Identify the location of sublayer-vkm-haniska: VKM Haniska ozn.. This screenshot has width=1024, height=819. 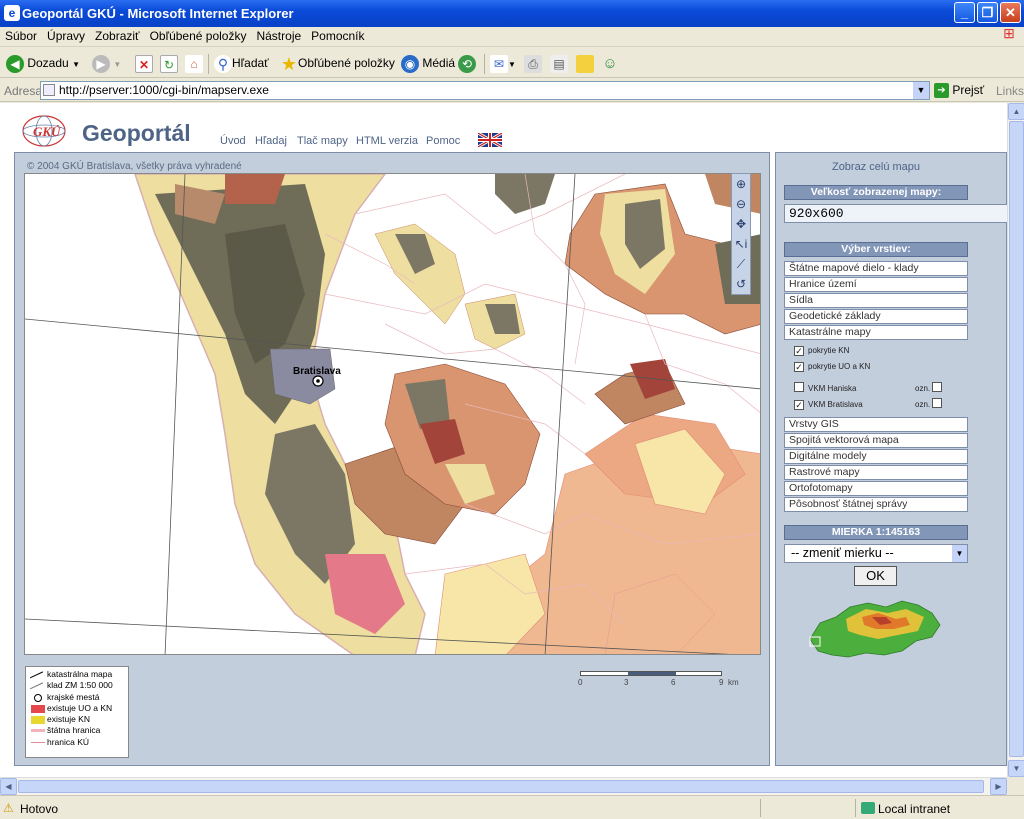
(884, 388).